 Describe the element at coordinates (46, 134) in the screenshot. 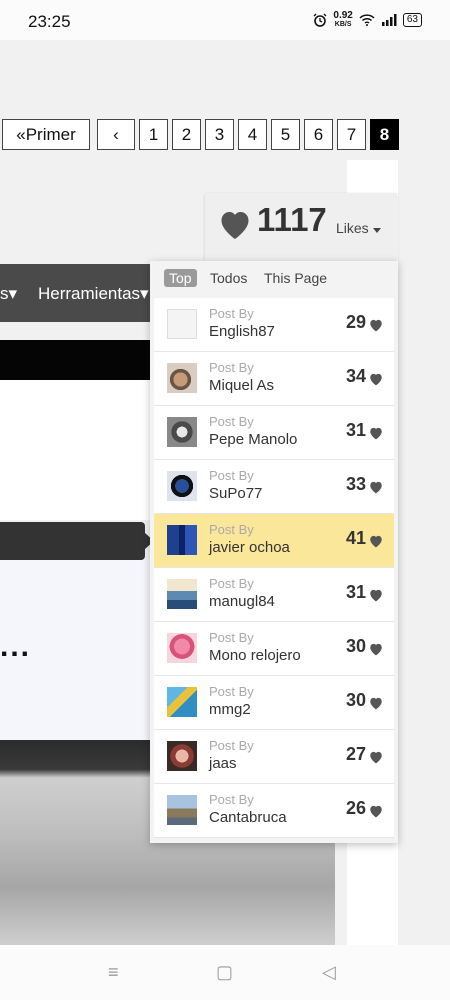

I see `first-page-button: «Primer` at that location.